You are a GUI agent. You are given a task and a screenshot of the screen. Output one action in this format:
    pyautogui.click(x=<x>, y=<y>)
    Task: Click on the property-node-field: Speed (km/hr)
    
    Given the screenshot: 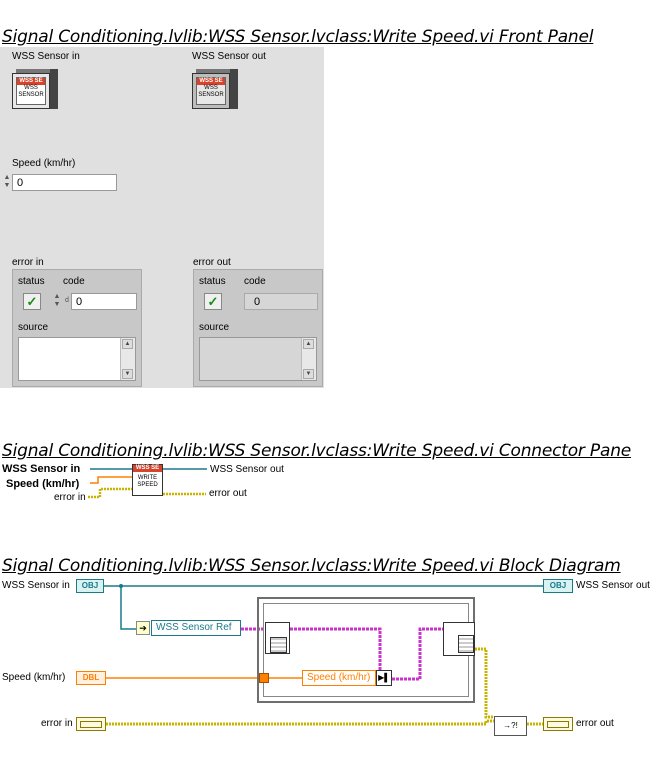 What is the action you would take?
    pyautogui.click(x=339, y=678)
    